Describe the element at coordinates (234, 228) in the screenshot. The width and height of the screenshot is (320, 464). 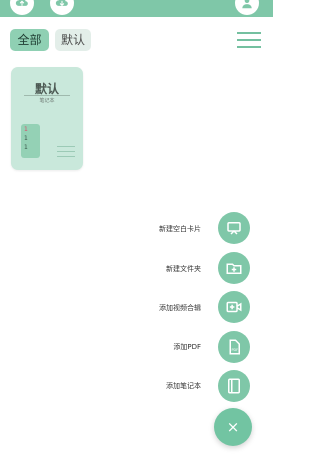
I see `blank-card-icon` at that location.